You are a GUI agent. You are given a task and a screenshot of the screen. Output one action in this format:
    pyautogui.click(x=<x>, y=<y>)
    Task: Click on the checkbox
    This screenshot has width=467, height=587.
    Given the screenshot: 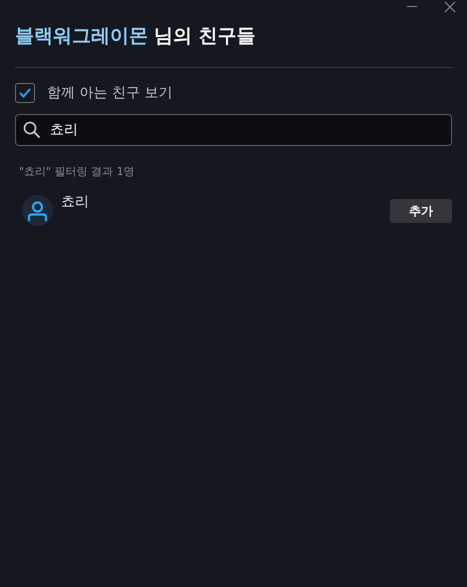 What is the action you would take?
    pyautogui.click(x=25, y=93)
    